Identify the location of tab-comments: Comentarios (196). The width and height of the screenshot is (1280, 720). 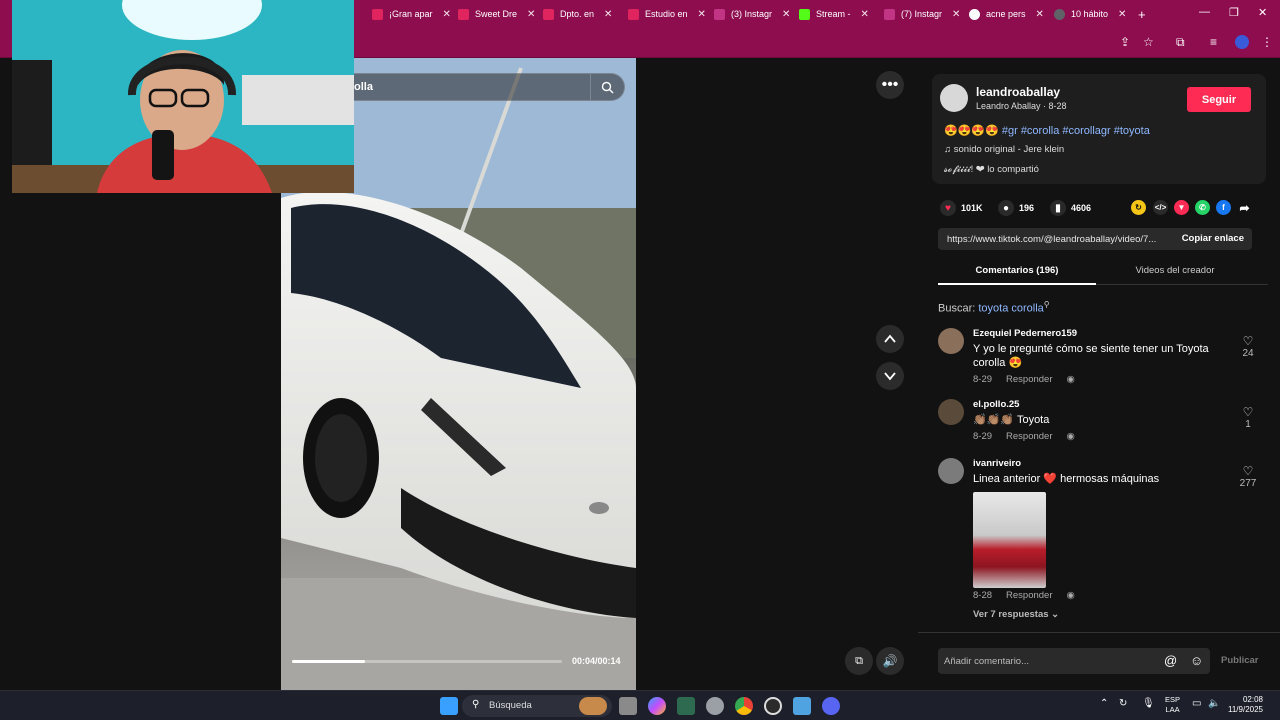
(1017, 270).